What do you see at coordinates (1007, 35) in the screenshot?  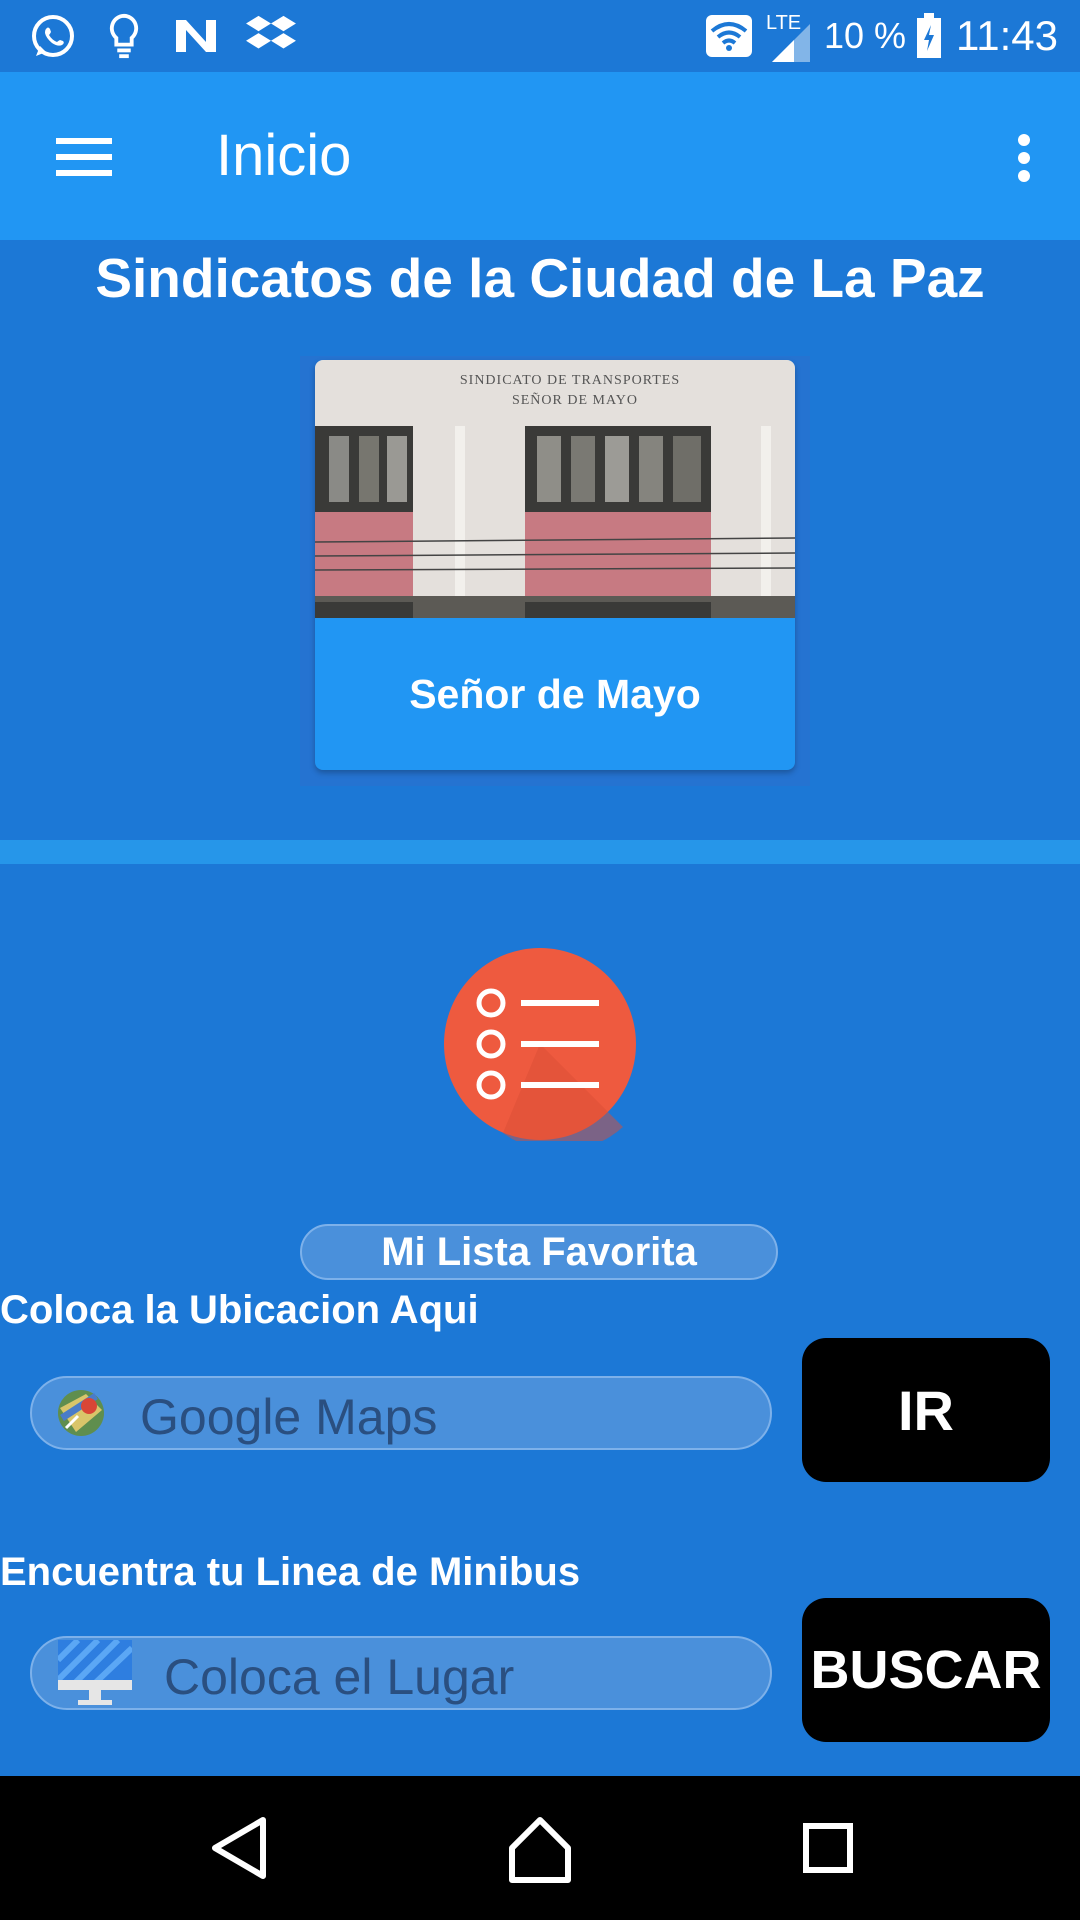 I see `clock: 11:43` at bounding box center [1007, 35].